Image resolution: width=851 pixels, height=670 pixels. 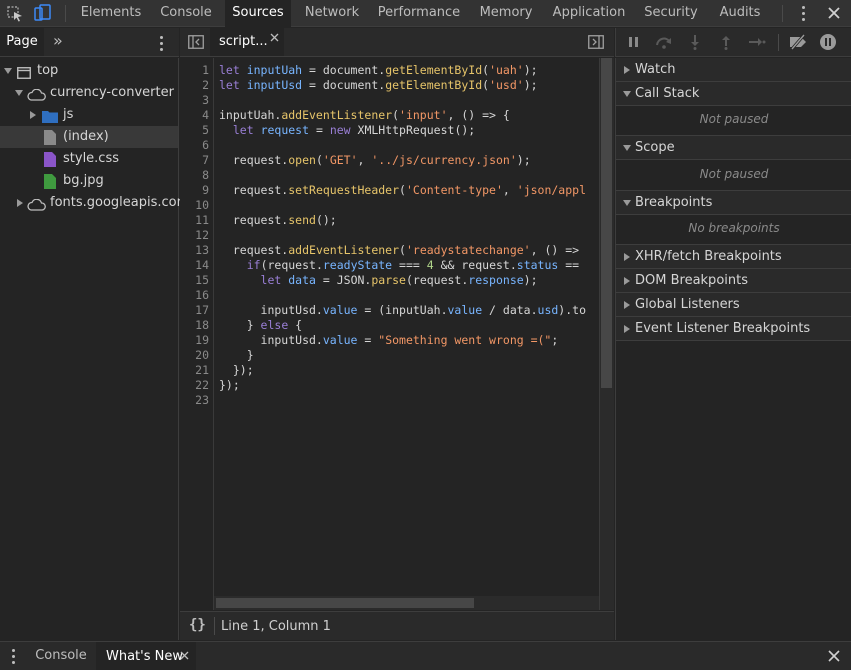 I want to click on line-number: 15, so click(x=194, y=280).